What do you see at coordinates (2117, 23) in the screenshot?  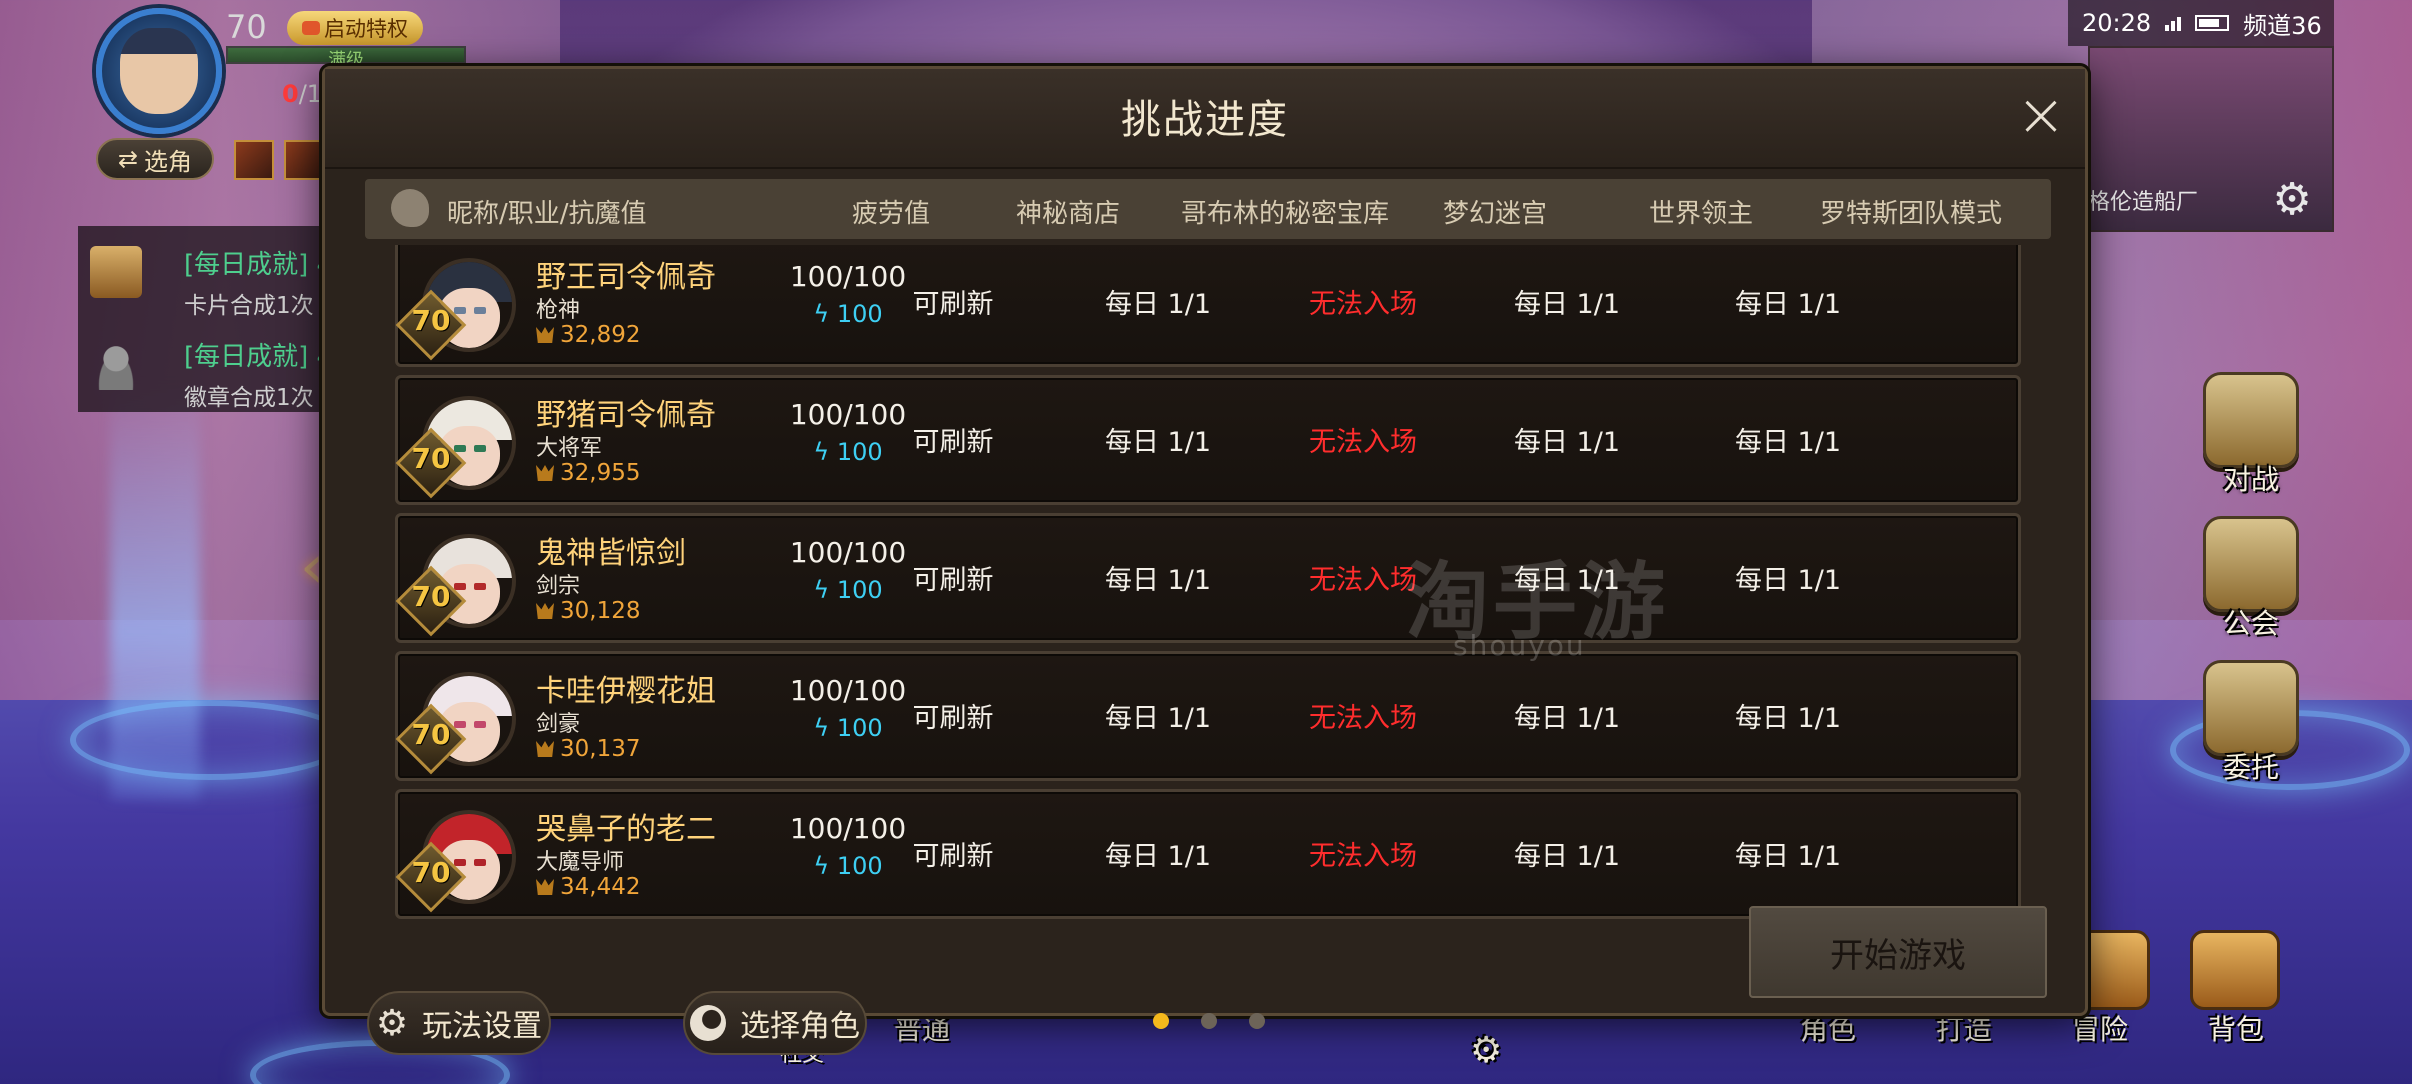 I see `clock: 20:28` at bounding box center [2117, 23].